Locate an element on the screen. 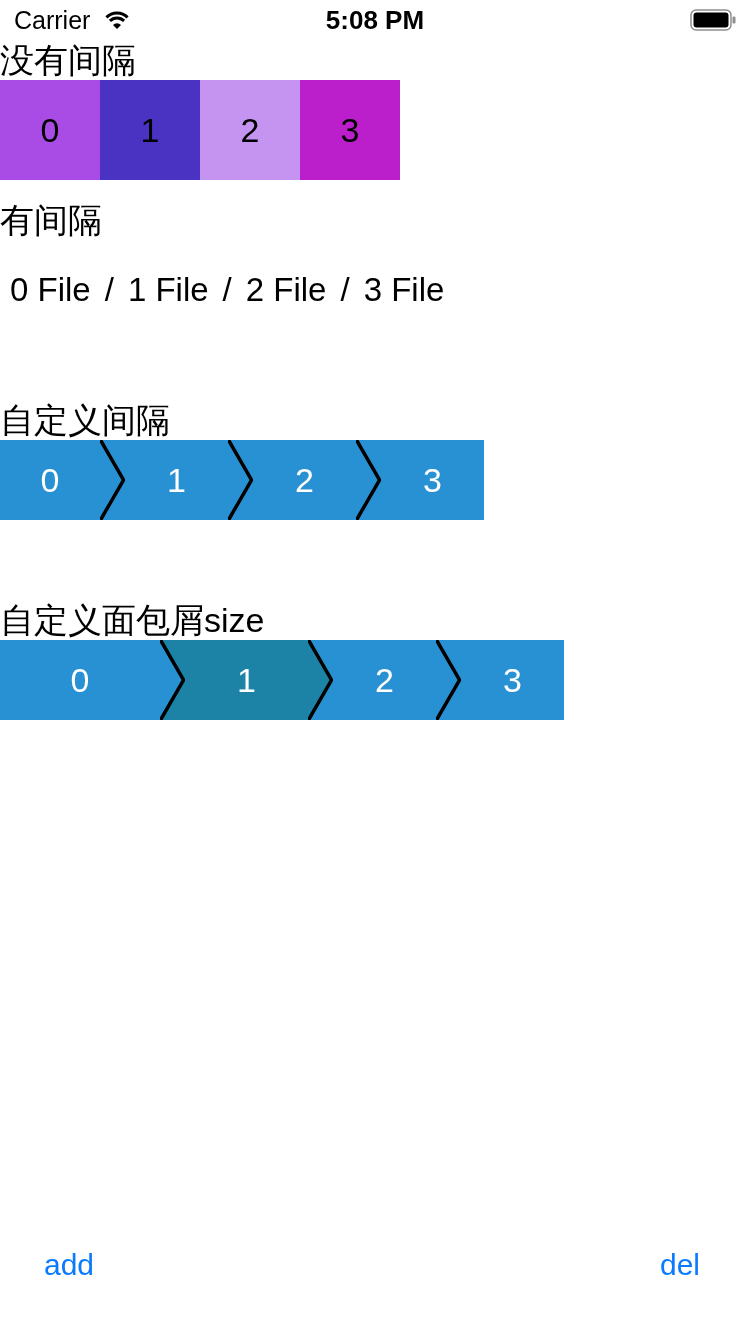  section-title: 自定义面包屑size is located at coordinates (132, 620).